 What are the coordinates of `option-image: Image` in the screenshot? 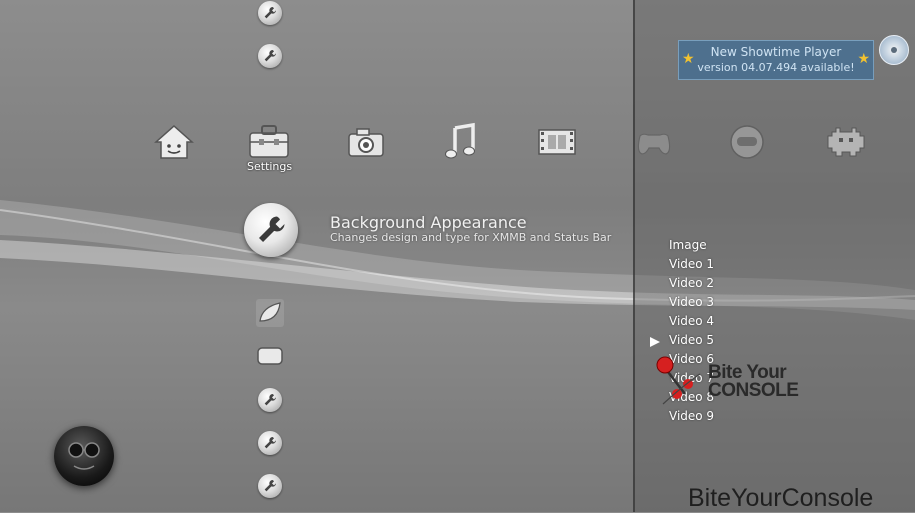 It's located at (688, 245).